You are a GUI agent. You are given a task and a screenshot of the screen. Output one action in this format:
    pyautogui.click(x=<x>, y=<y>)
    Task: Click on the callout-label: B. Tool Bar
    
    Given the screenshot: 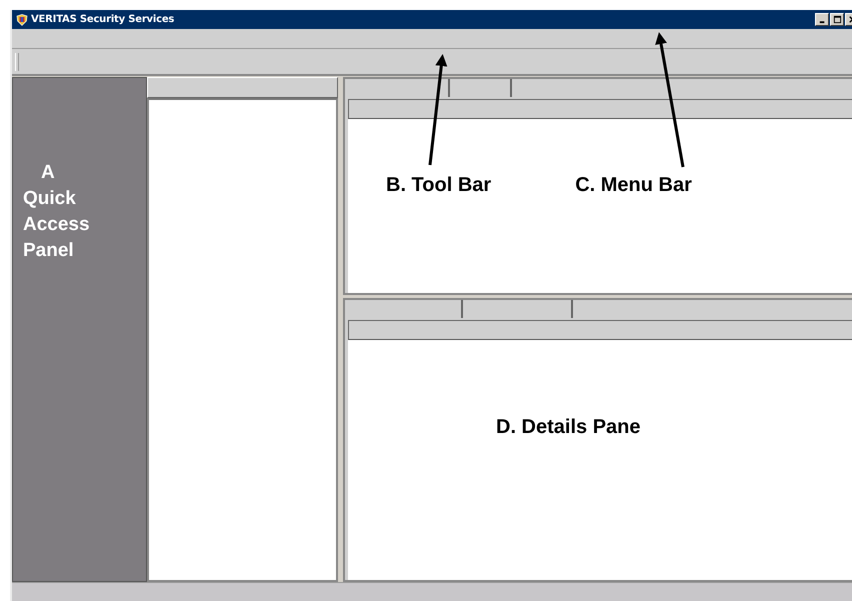 What is the action you would take?
    pyautogui.click(x=439, y=185)
    